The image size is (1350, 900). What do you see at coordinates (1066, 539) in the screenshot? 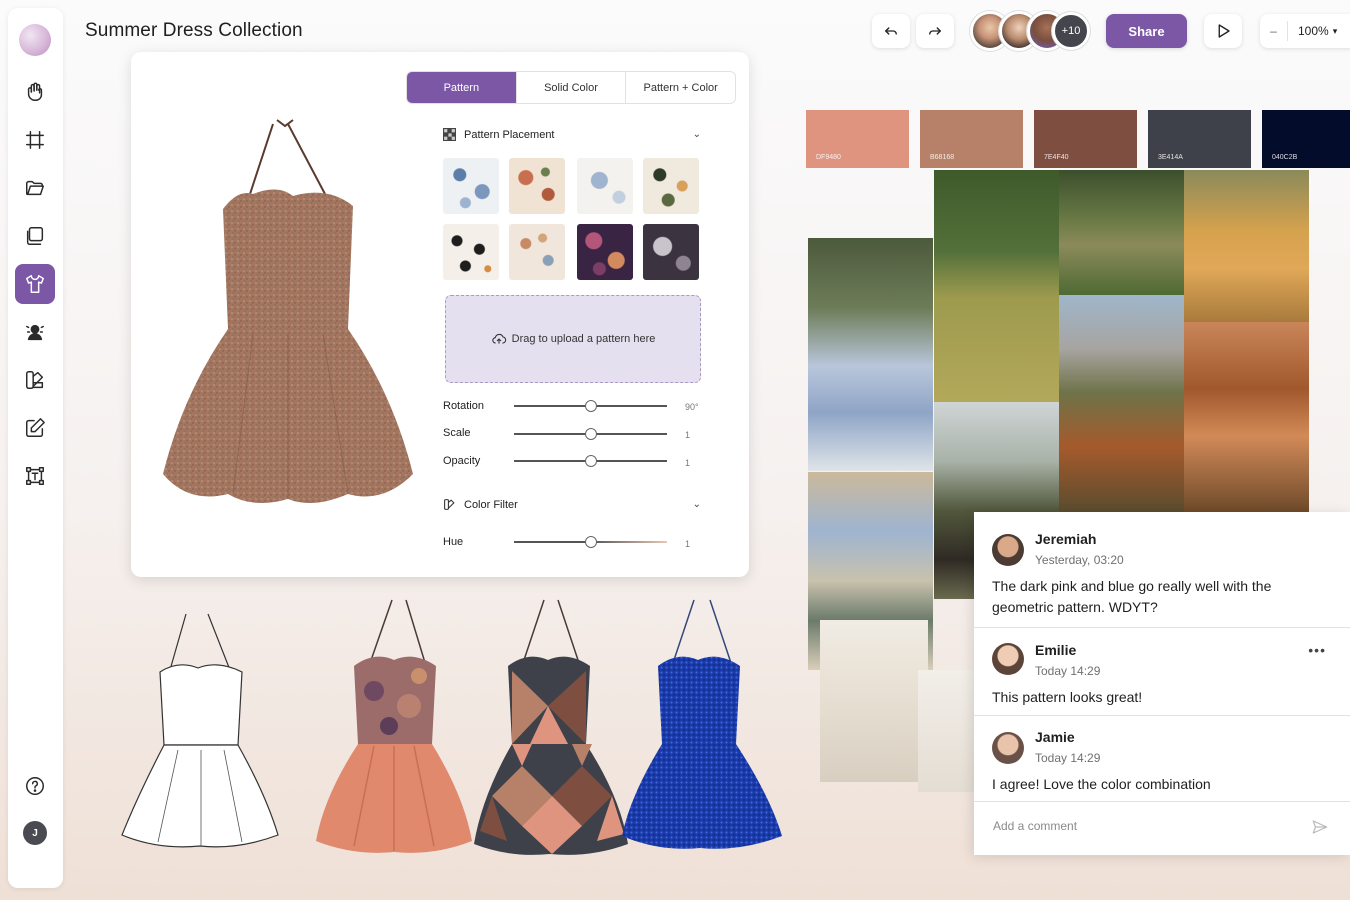
I see `comment-author: Jeremiah` at bounding box center [1066, 539].